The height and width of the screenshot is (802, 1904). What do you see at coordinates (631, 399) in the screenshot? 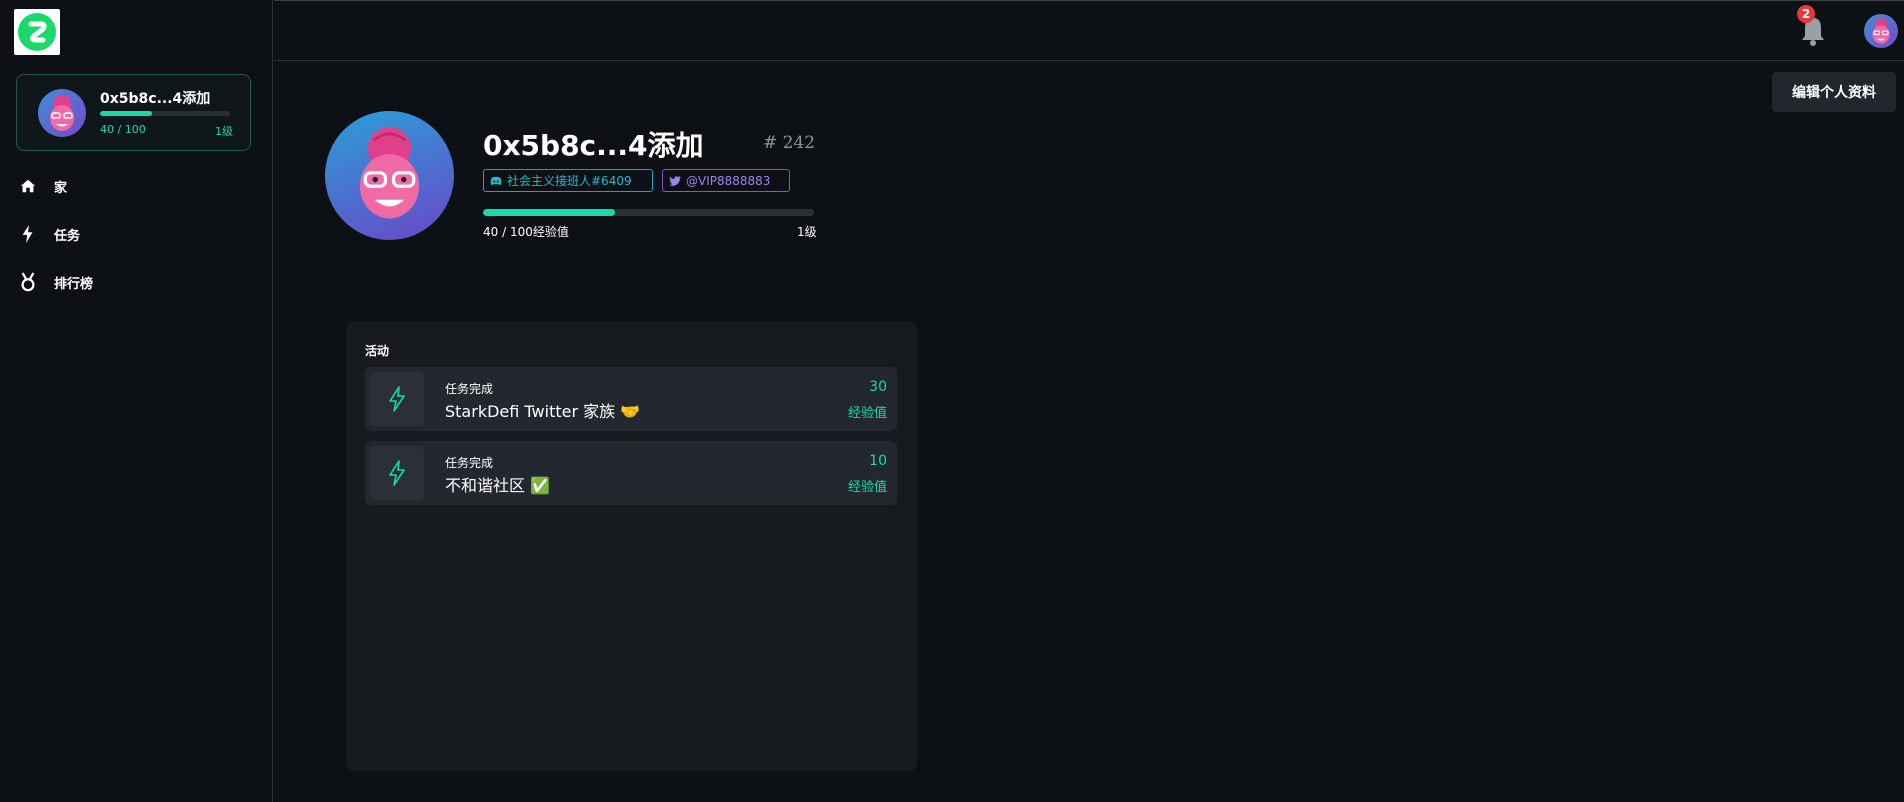
I see `activity-item: 任务完成 StarkDefi Twitter 家族 🤝 30 经验值` at bounding box center [631, 399].